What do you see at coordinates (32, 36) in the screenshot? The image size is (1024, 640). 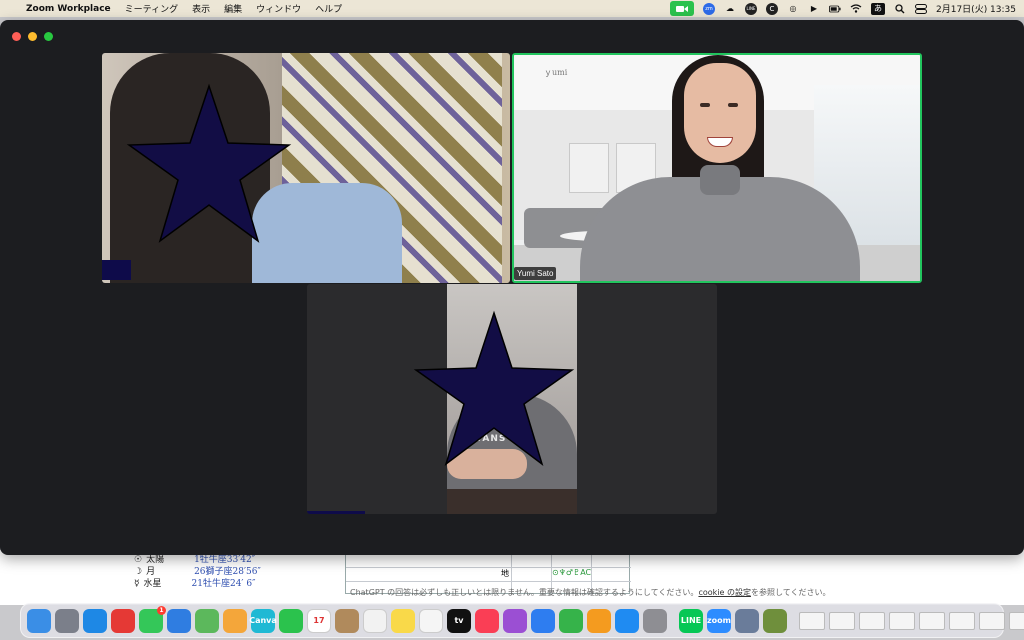 I see `minimize-window-button` at bounding box center [32, 36].